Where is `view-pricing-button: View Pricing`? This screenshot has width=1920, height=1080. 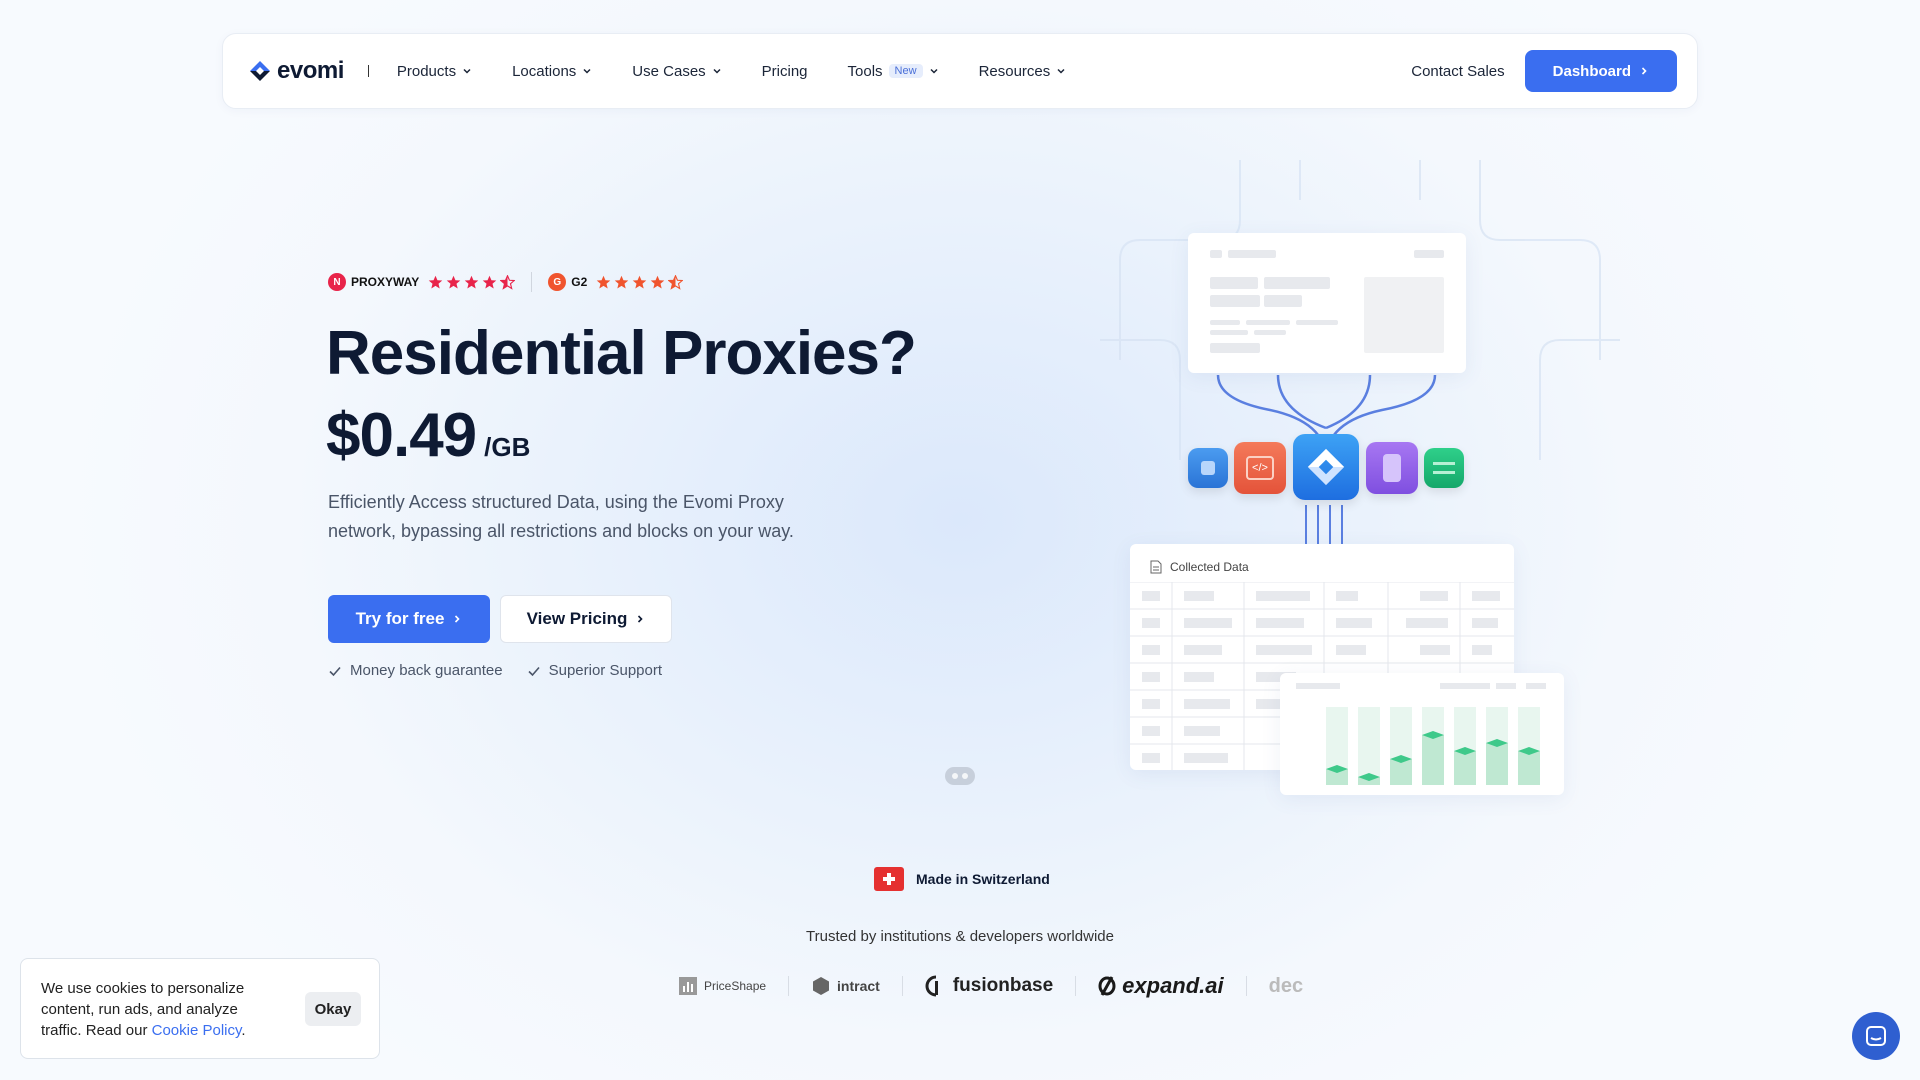
view-pricing-button: View Pricing is located at coordinates (586, 619).